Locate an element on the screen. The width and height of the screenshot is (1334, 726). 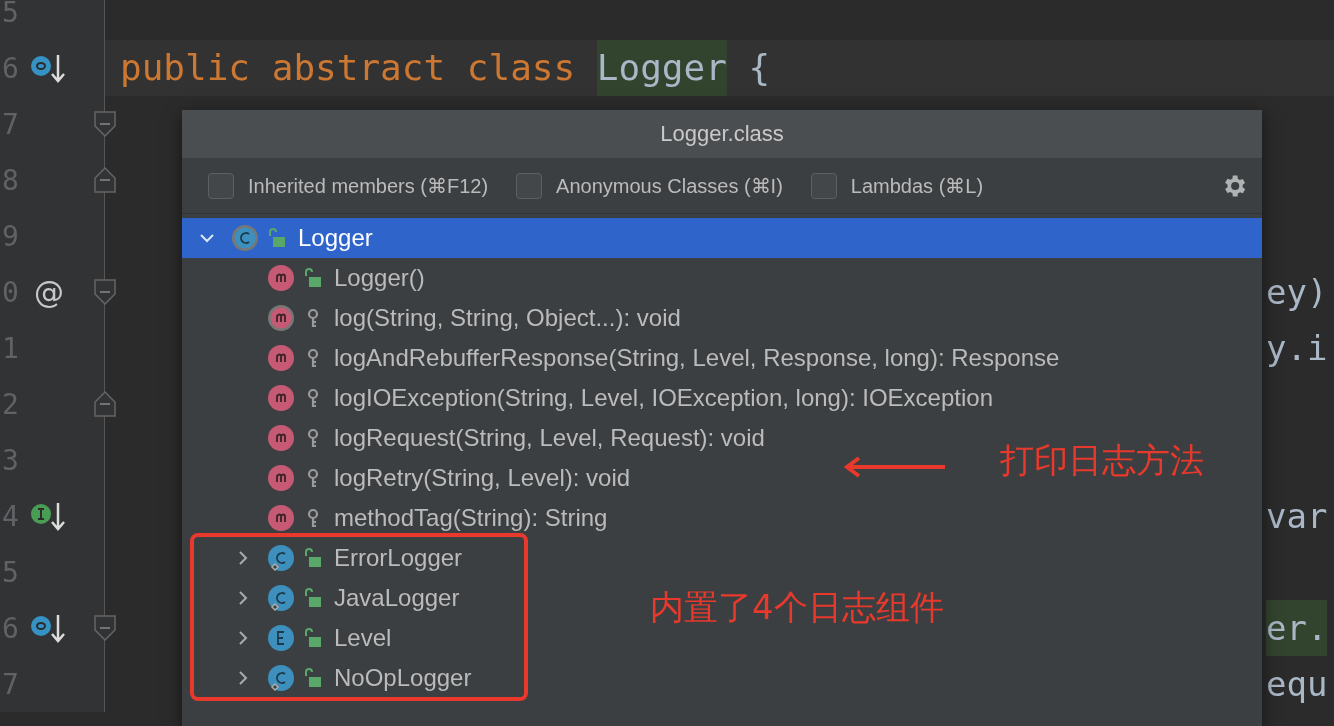
selected-tree-row: Logger is located at coordinates (722, 238).